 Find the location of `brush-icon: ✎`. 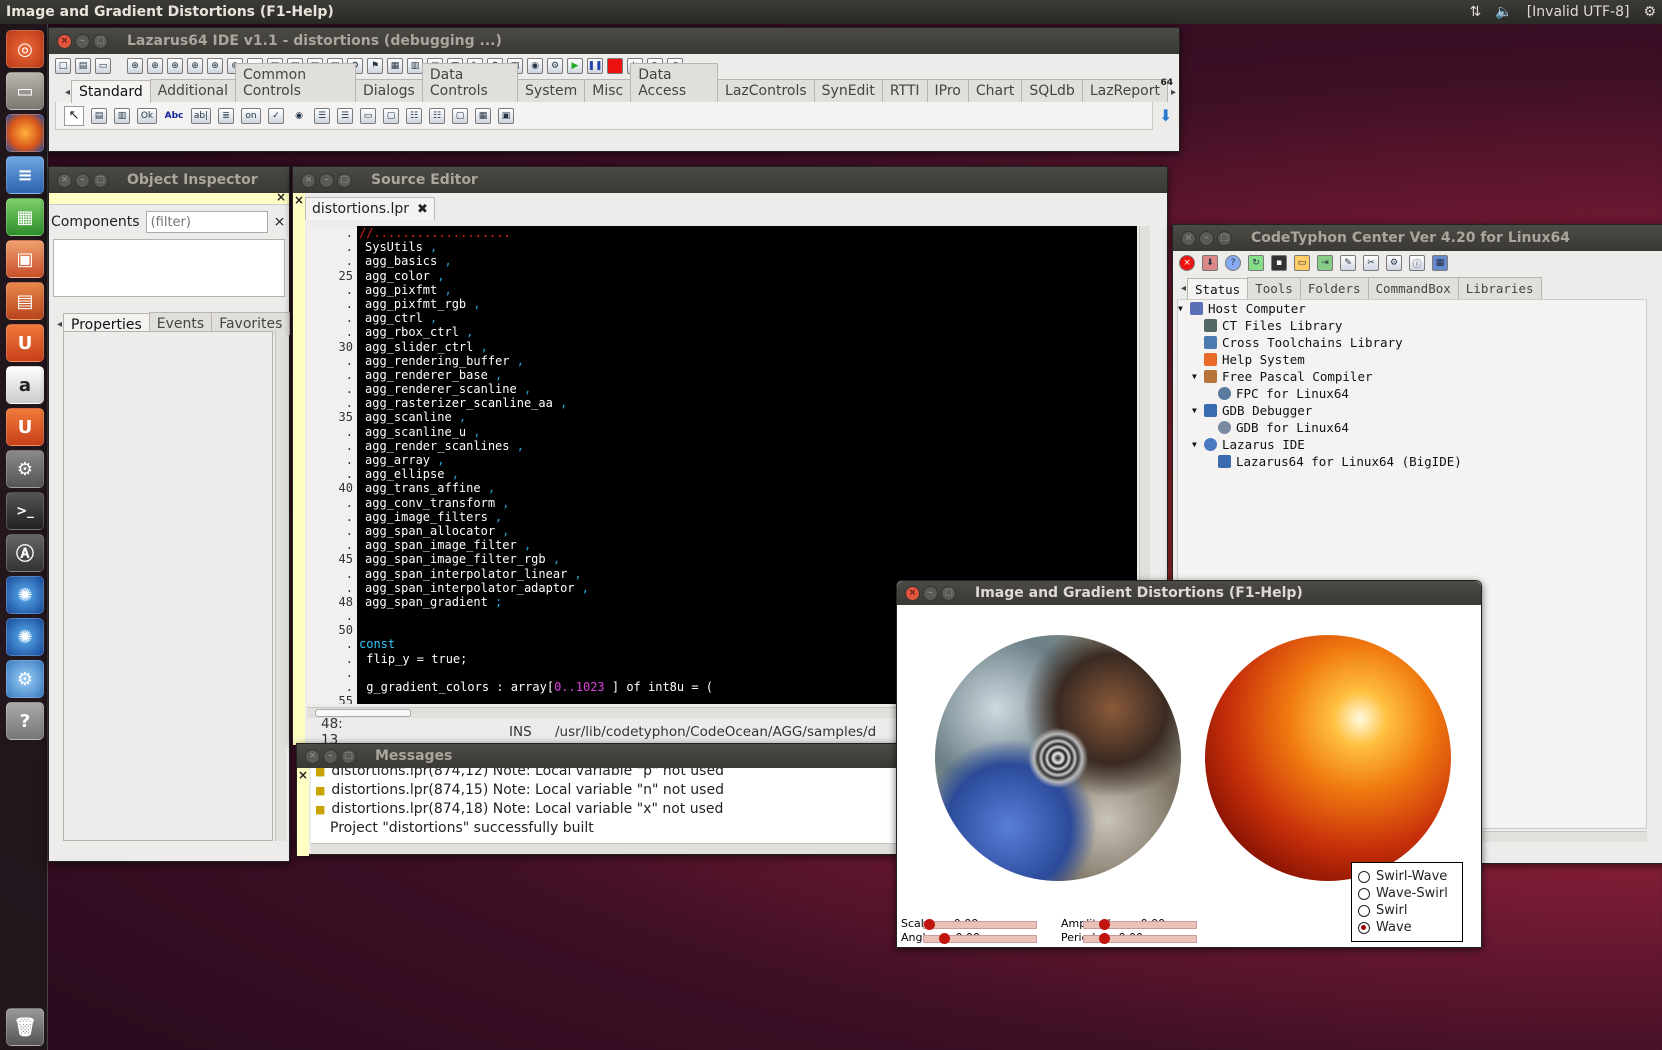

brush-icon: ✎ is located at coordinates (1348, 263).